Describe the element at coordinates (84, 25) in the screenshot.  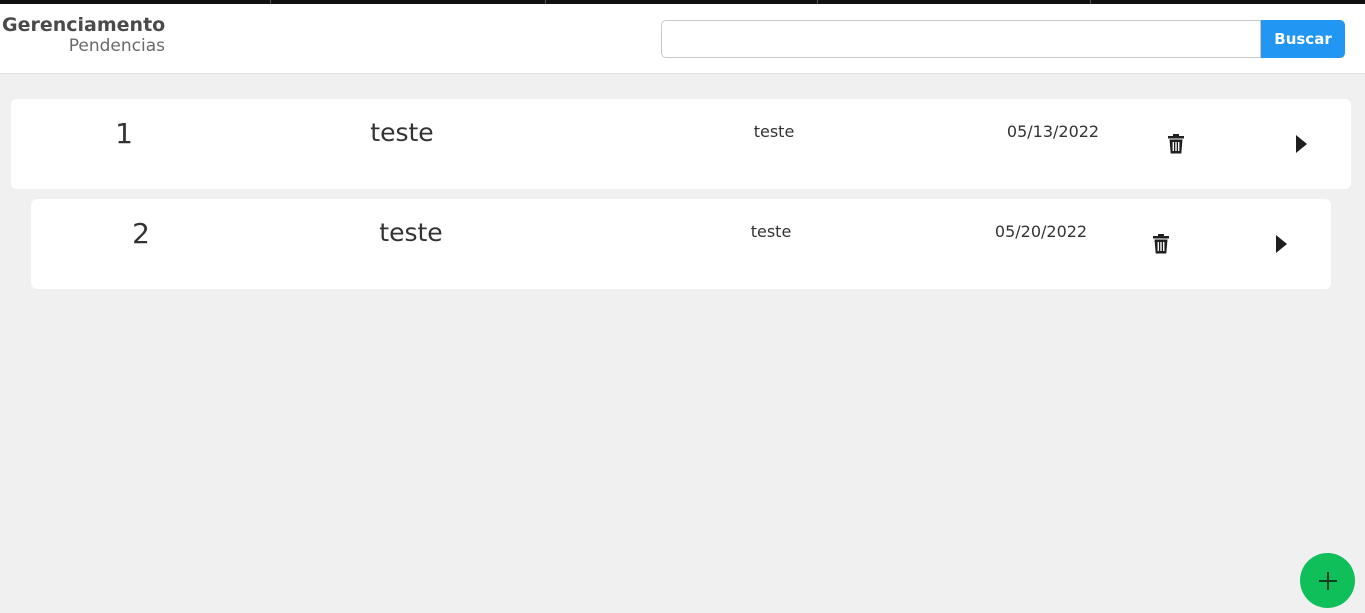
I see `brand-title: Gerenciamento` at that location.